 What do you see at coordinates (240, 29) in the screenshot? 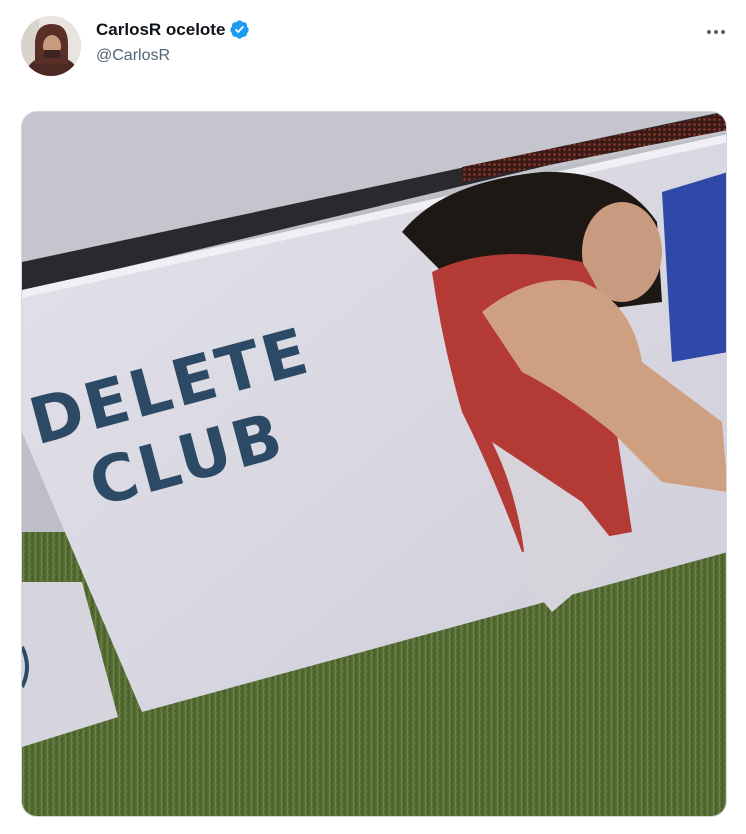
I see `verified-badge-icon` at bounding box center [240, 29].